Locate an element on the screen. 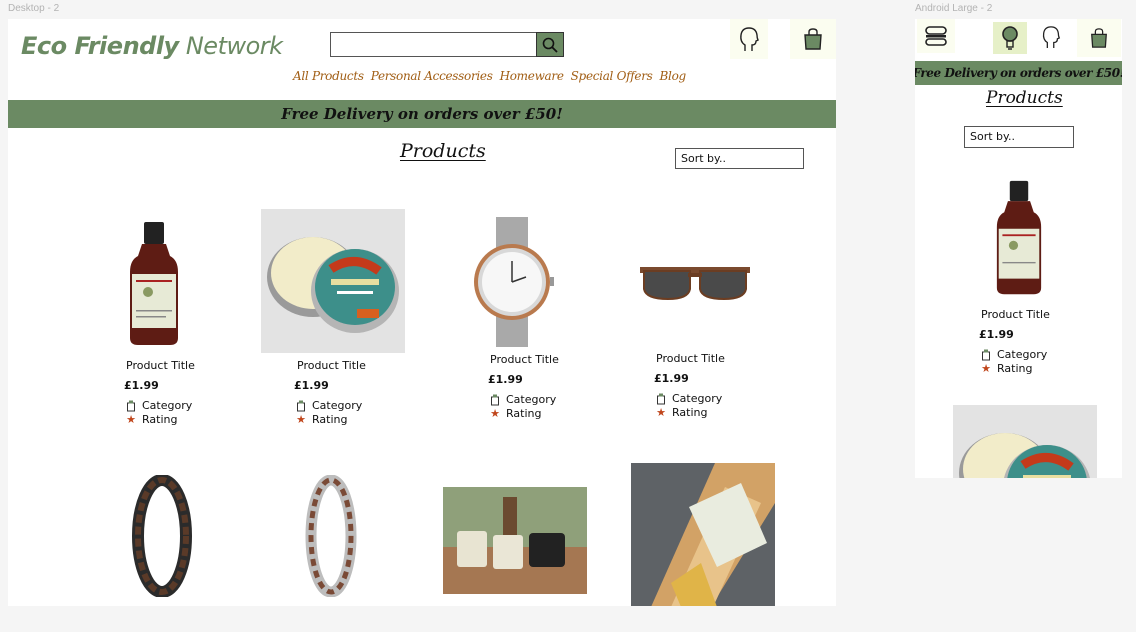 The width and height of the screenshot is (1136, 632). menu-icon is located at coordinates (936, 36).